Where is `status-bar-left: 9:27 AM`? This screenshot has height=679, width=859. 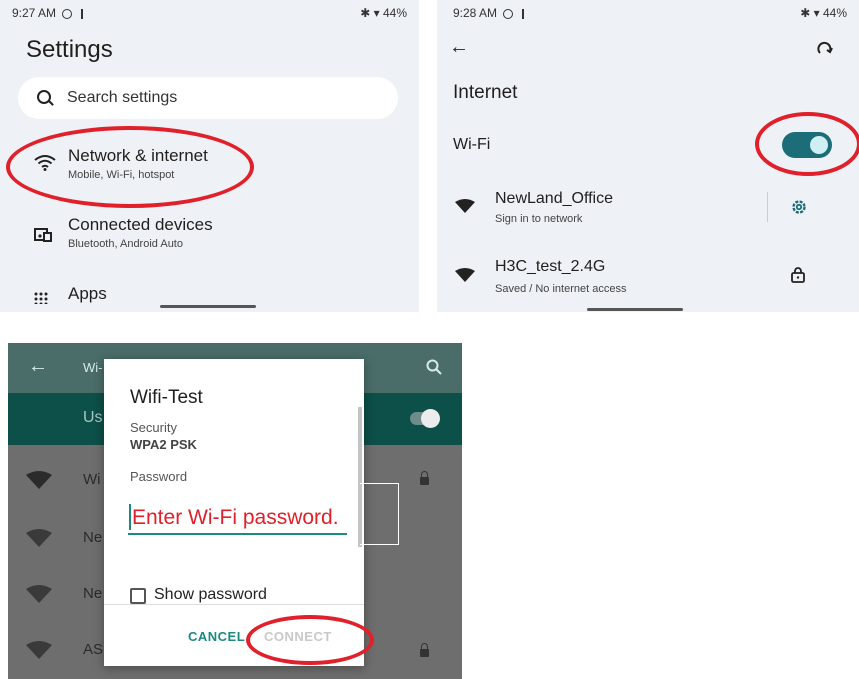
status-bar-left: 9:27 AM is located at coordinates (50, 13).